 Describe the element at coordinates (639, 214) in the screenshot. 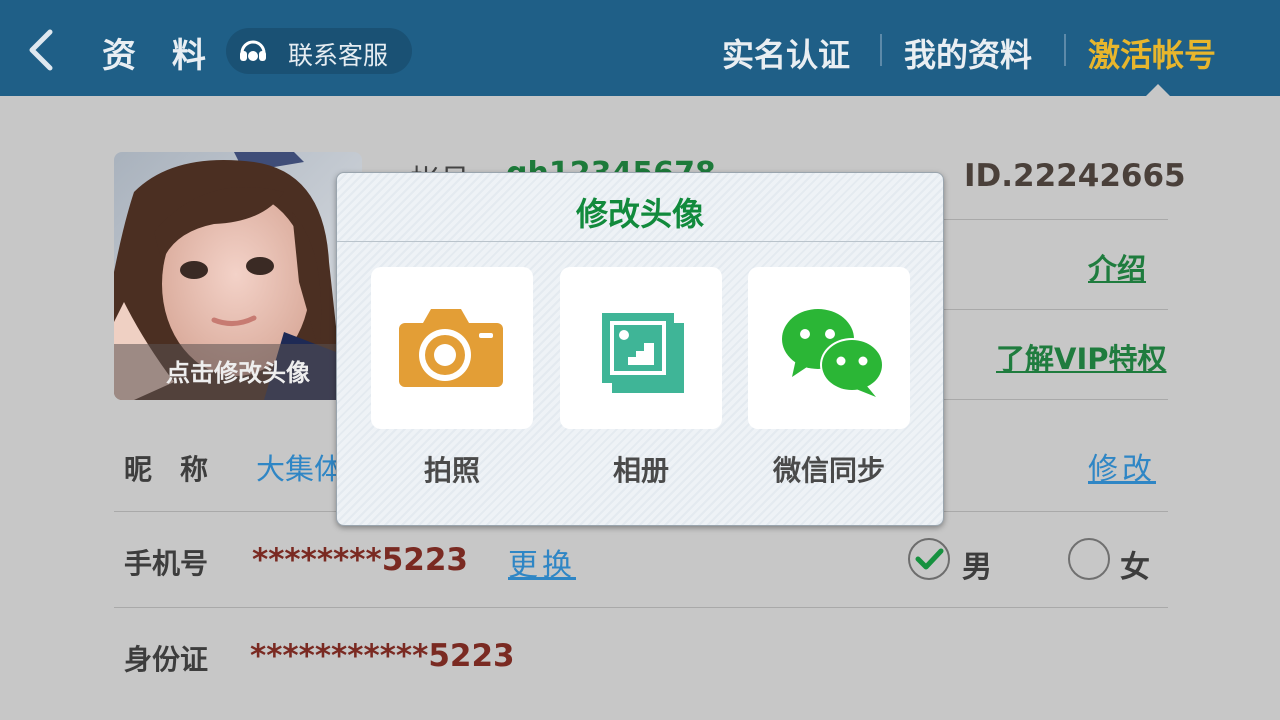

I see `dialog-title: 修改头像` at that location.